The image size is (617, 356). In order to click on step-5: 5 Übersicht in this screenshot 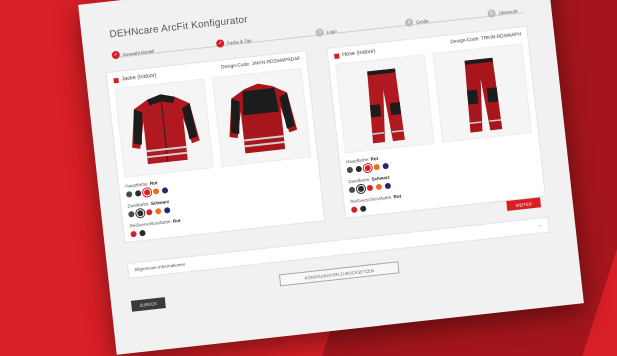, I will do `click(502, 12)`.